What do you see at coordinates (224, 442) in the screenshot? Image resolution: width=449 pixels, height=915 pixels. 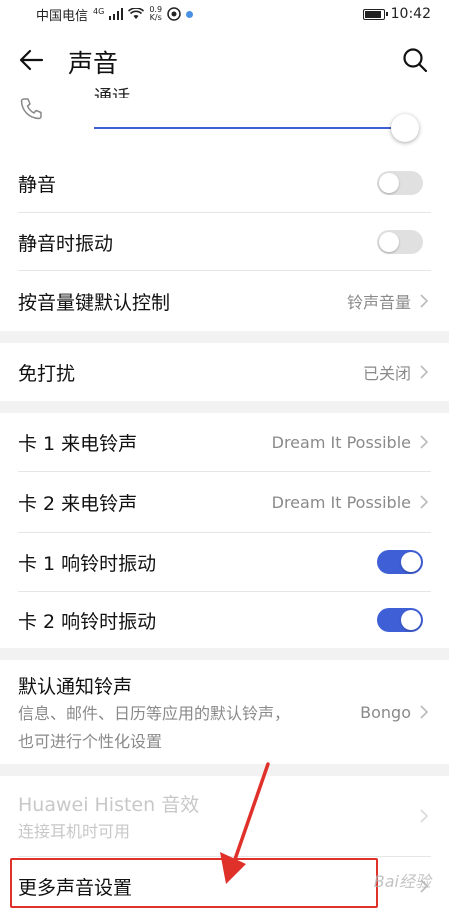 I see `sim1-ringtone-row: 卡 1 来电铃声 Dream It Possible` at bounding box center [224, 442].